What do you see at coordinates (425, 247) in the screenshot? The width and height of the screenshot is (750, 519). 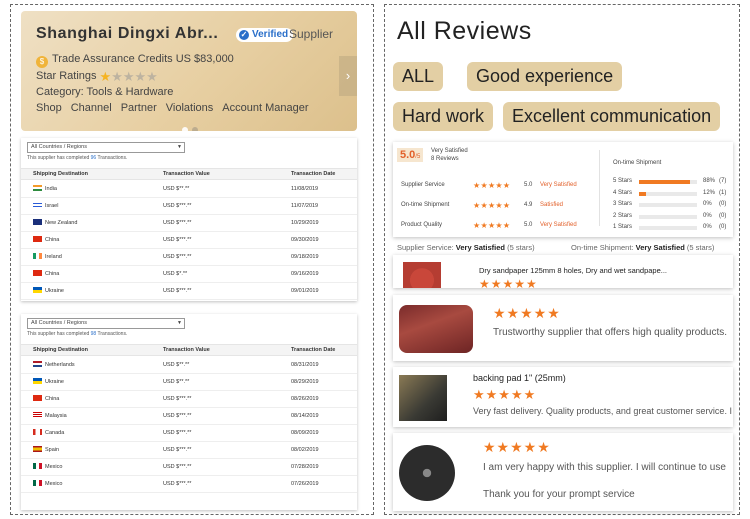 I see `service-label: Supplier Service:` at bounding box center [425, 247].